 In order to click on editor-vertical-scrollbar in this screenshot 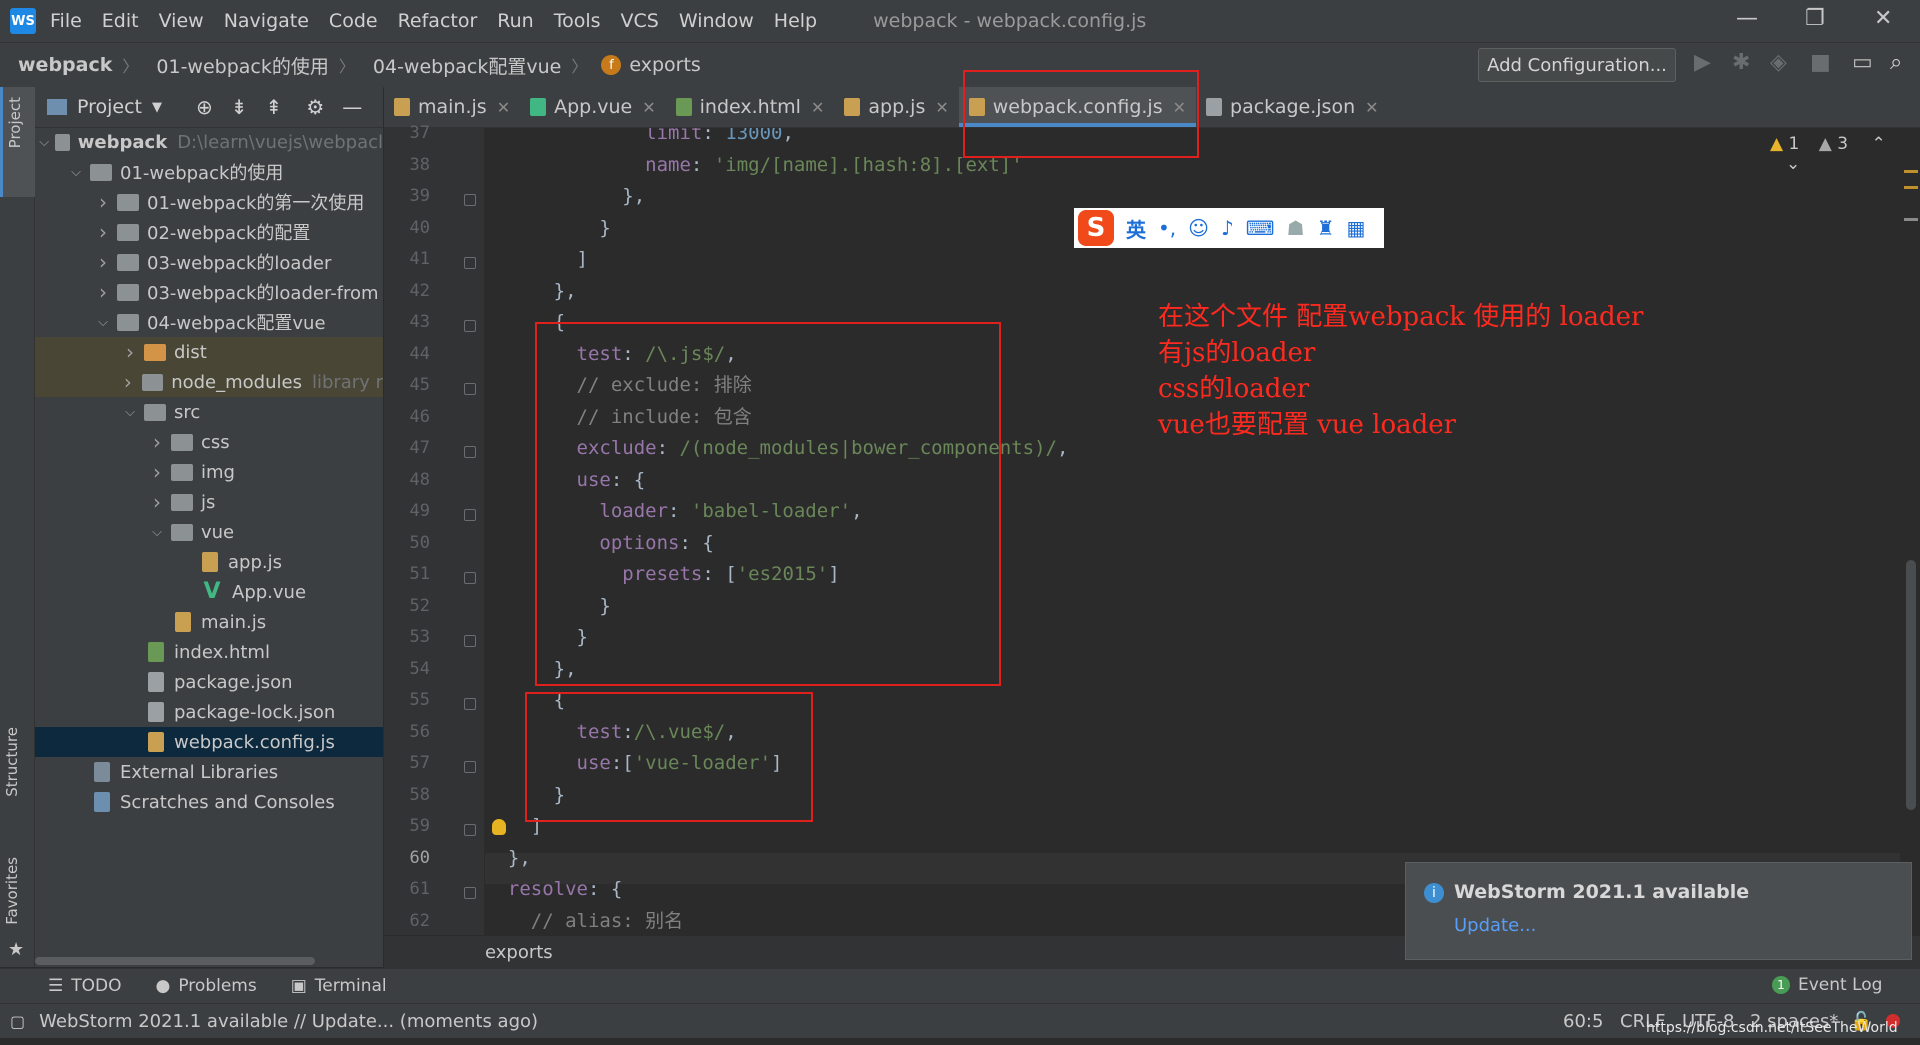, I will do `click(1911, 685)`.